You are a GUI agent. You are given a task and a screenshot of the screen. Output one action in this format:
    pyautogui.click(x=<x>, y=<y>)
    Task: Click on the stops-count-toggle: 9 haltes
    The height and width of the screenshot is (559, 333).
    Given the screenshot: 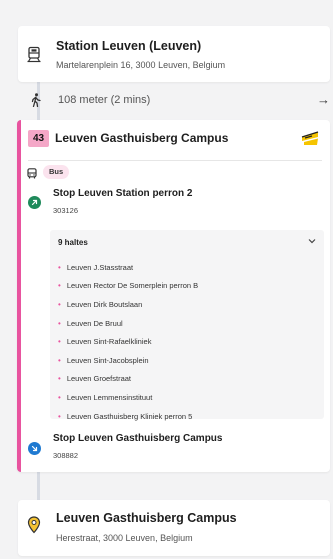 What is the action you would take?
    pyautogui.click(x=73, y=242)
    